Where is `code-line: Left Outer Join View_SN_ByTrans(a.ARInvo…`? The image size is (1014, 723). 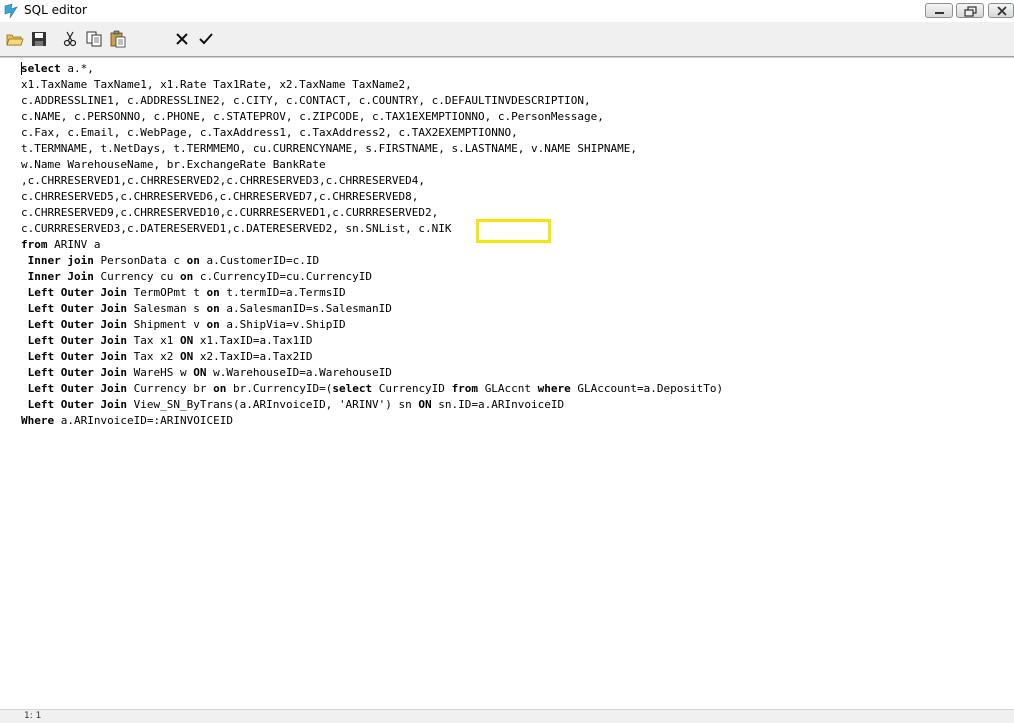 code-line: Left Outer Join View_SN_ByTrans(a.ARInvo… is located at coordinates (296, 404).